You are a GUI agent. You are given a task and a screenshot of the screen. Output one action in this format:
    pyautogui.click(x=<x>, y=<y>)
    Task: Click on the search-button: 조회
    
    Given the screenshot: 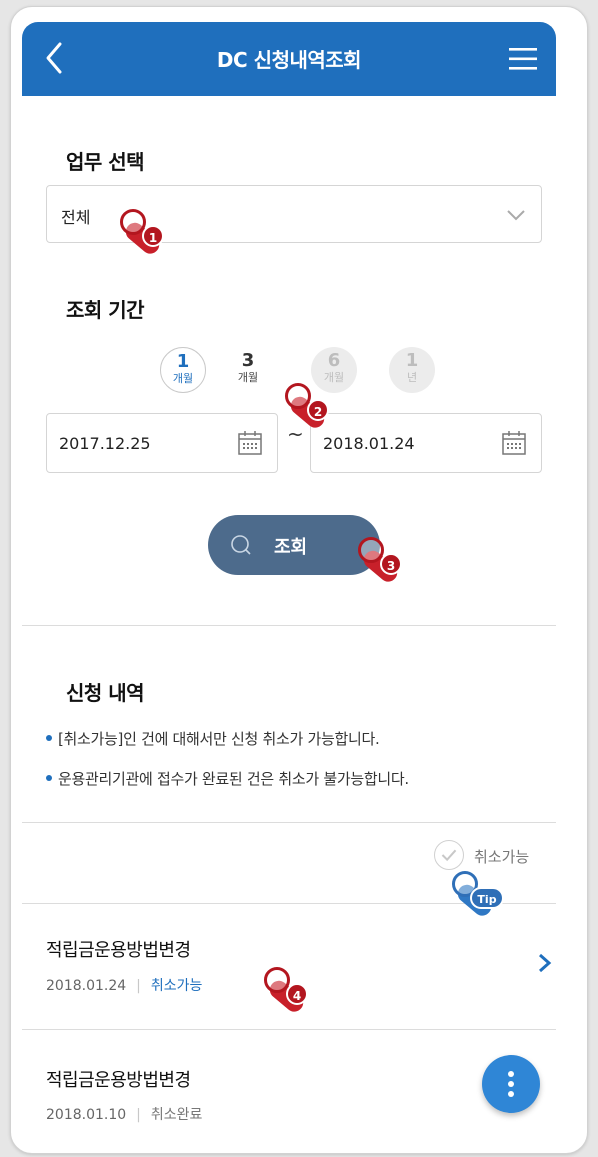 What is the action you would take?
    pyautogui.click(x=294, y=545)
    